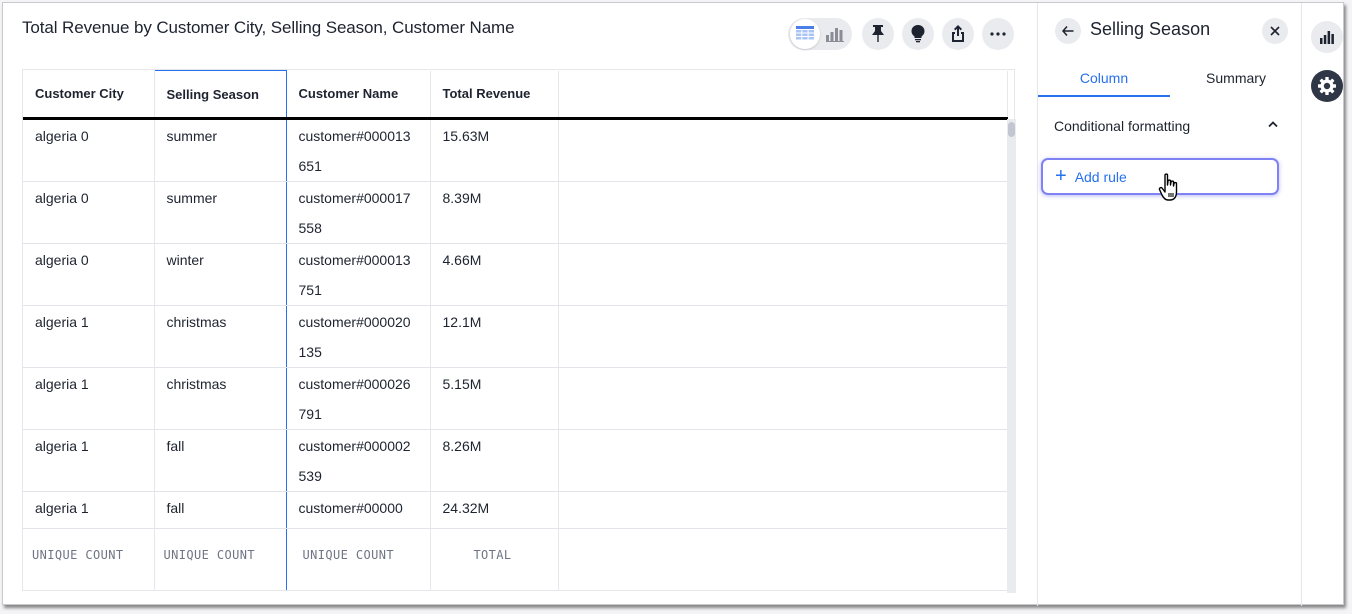 The image size is (1352, 614). I want to click on plus-icon: +, so click(1061, 175).